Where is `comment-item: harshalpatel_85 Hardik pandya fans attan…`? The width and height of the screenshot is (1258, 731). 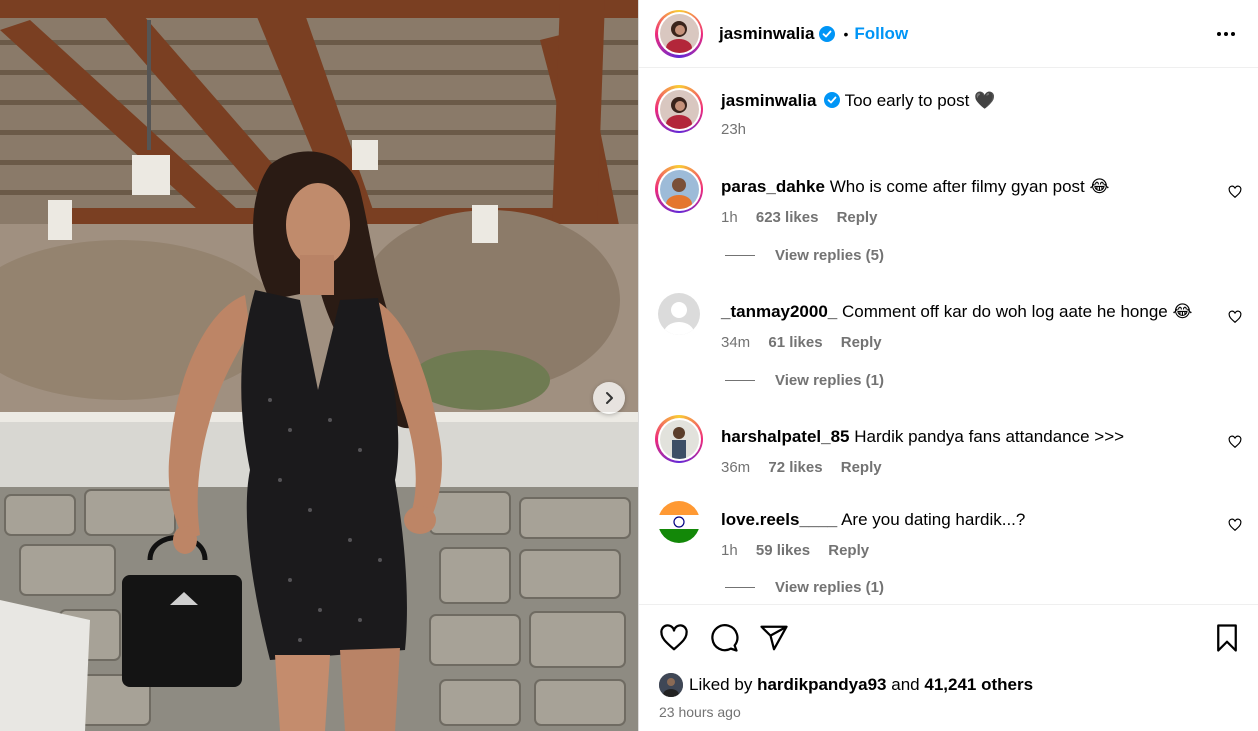 comment-item: harshalpatel_85 Hardik pandya fans attan… is located at coordinates (948, 445).